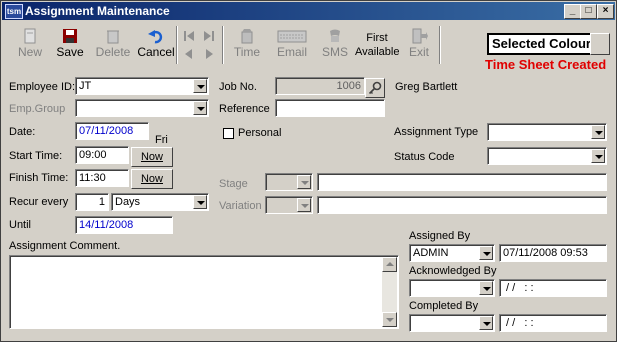 The width and height of the screenshot is (617, 342). Describe the element at coordinates (588, 11) in the screenshot. I see `maximize-button: □` at that location.